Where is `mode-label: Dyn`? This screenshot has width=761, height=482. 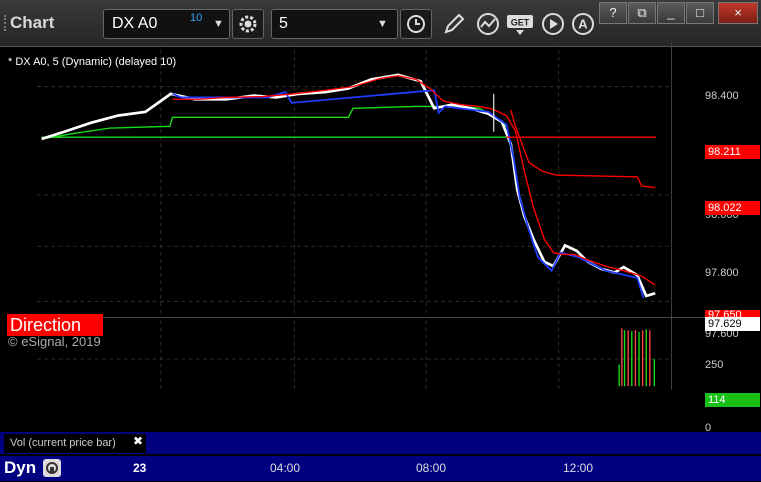 mode-label: Dyn is located at coordinates (20, 468).